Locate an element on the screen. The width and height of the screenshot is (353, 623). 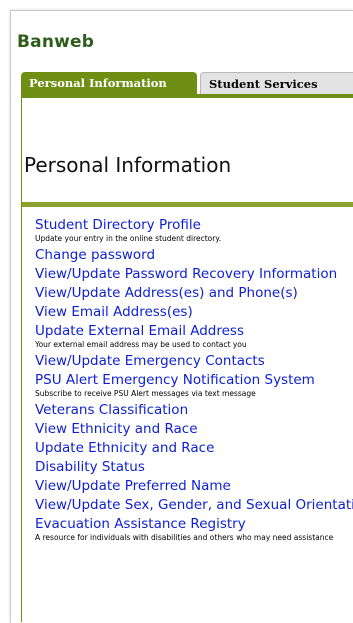
external-email-link: Update External Email Address is located at coordinates (194, 330).